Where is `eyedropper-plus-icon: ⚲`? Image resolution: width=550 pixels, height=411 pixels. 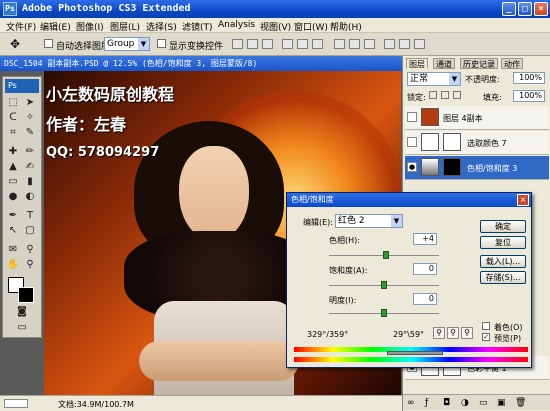 eyedropper-plus-icon: ⚲ is located at coordinates (453, 333).